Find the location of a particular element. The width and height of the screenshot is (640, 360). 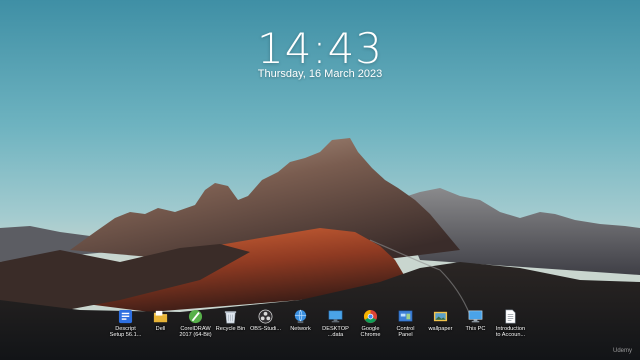

coreldraw-icon is located at coordinates (195, 316).